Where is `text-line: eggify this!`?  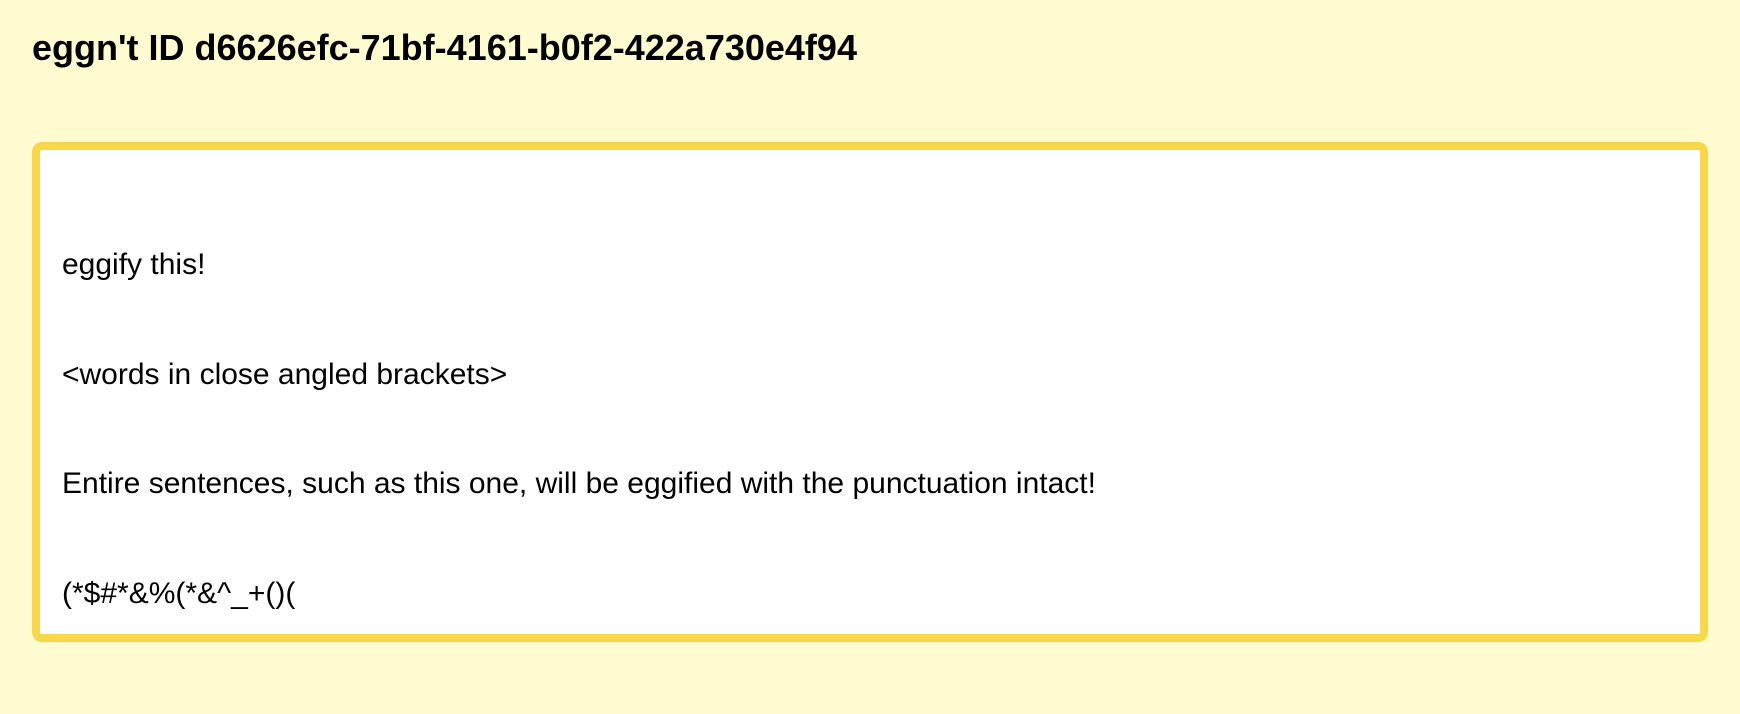
text-line: eggify this! is located at coordinates (134, 264).